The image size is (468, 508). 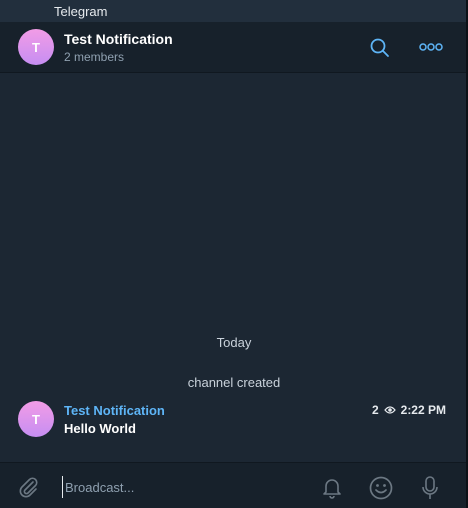 What do you see at coordinates (81, 11) in the screenshot?
I see `window-title: Telegram` at bounding box center [81, 11].